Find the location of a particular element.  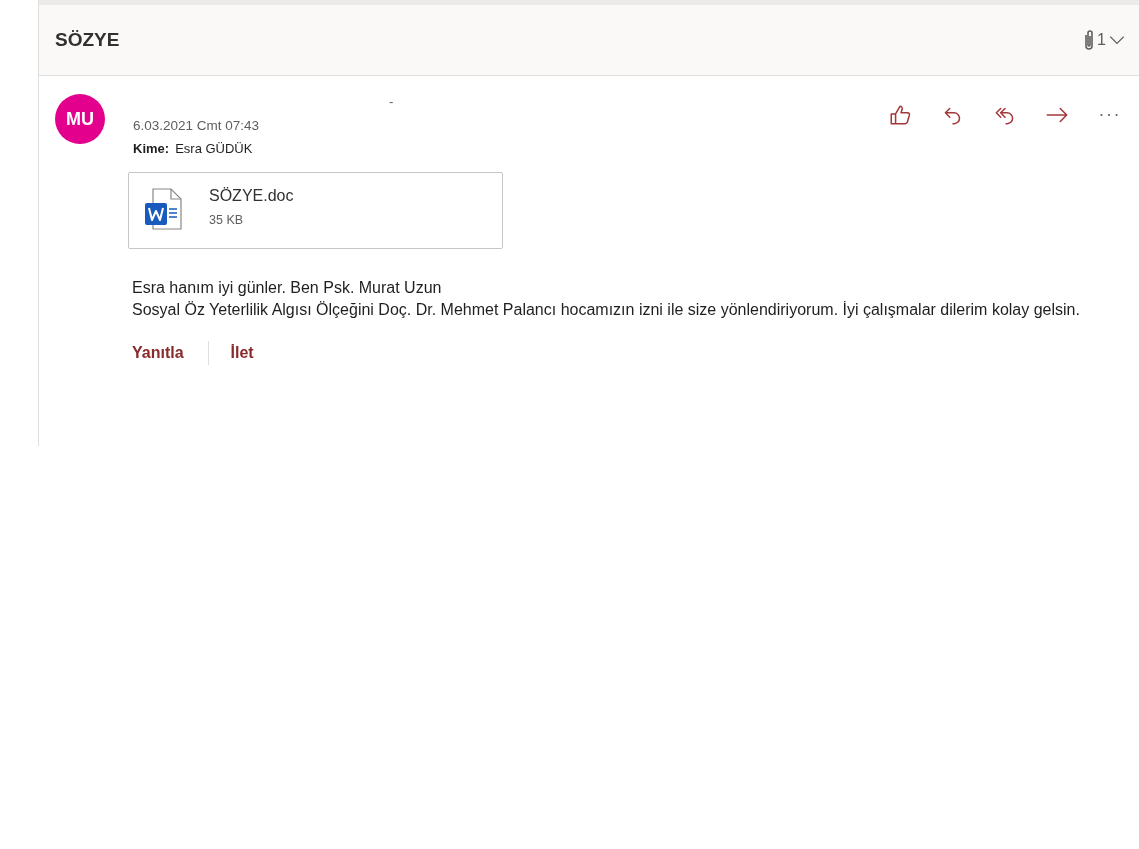

recipient-name: Esra GÜDÜK is located at coordinates (214, 148).